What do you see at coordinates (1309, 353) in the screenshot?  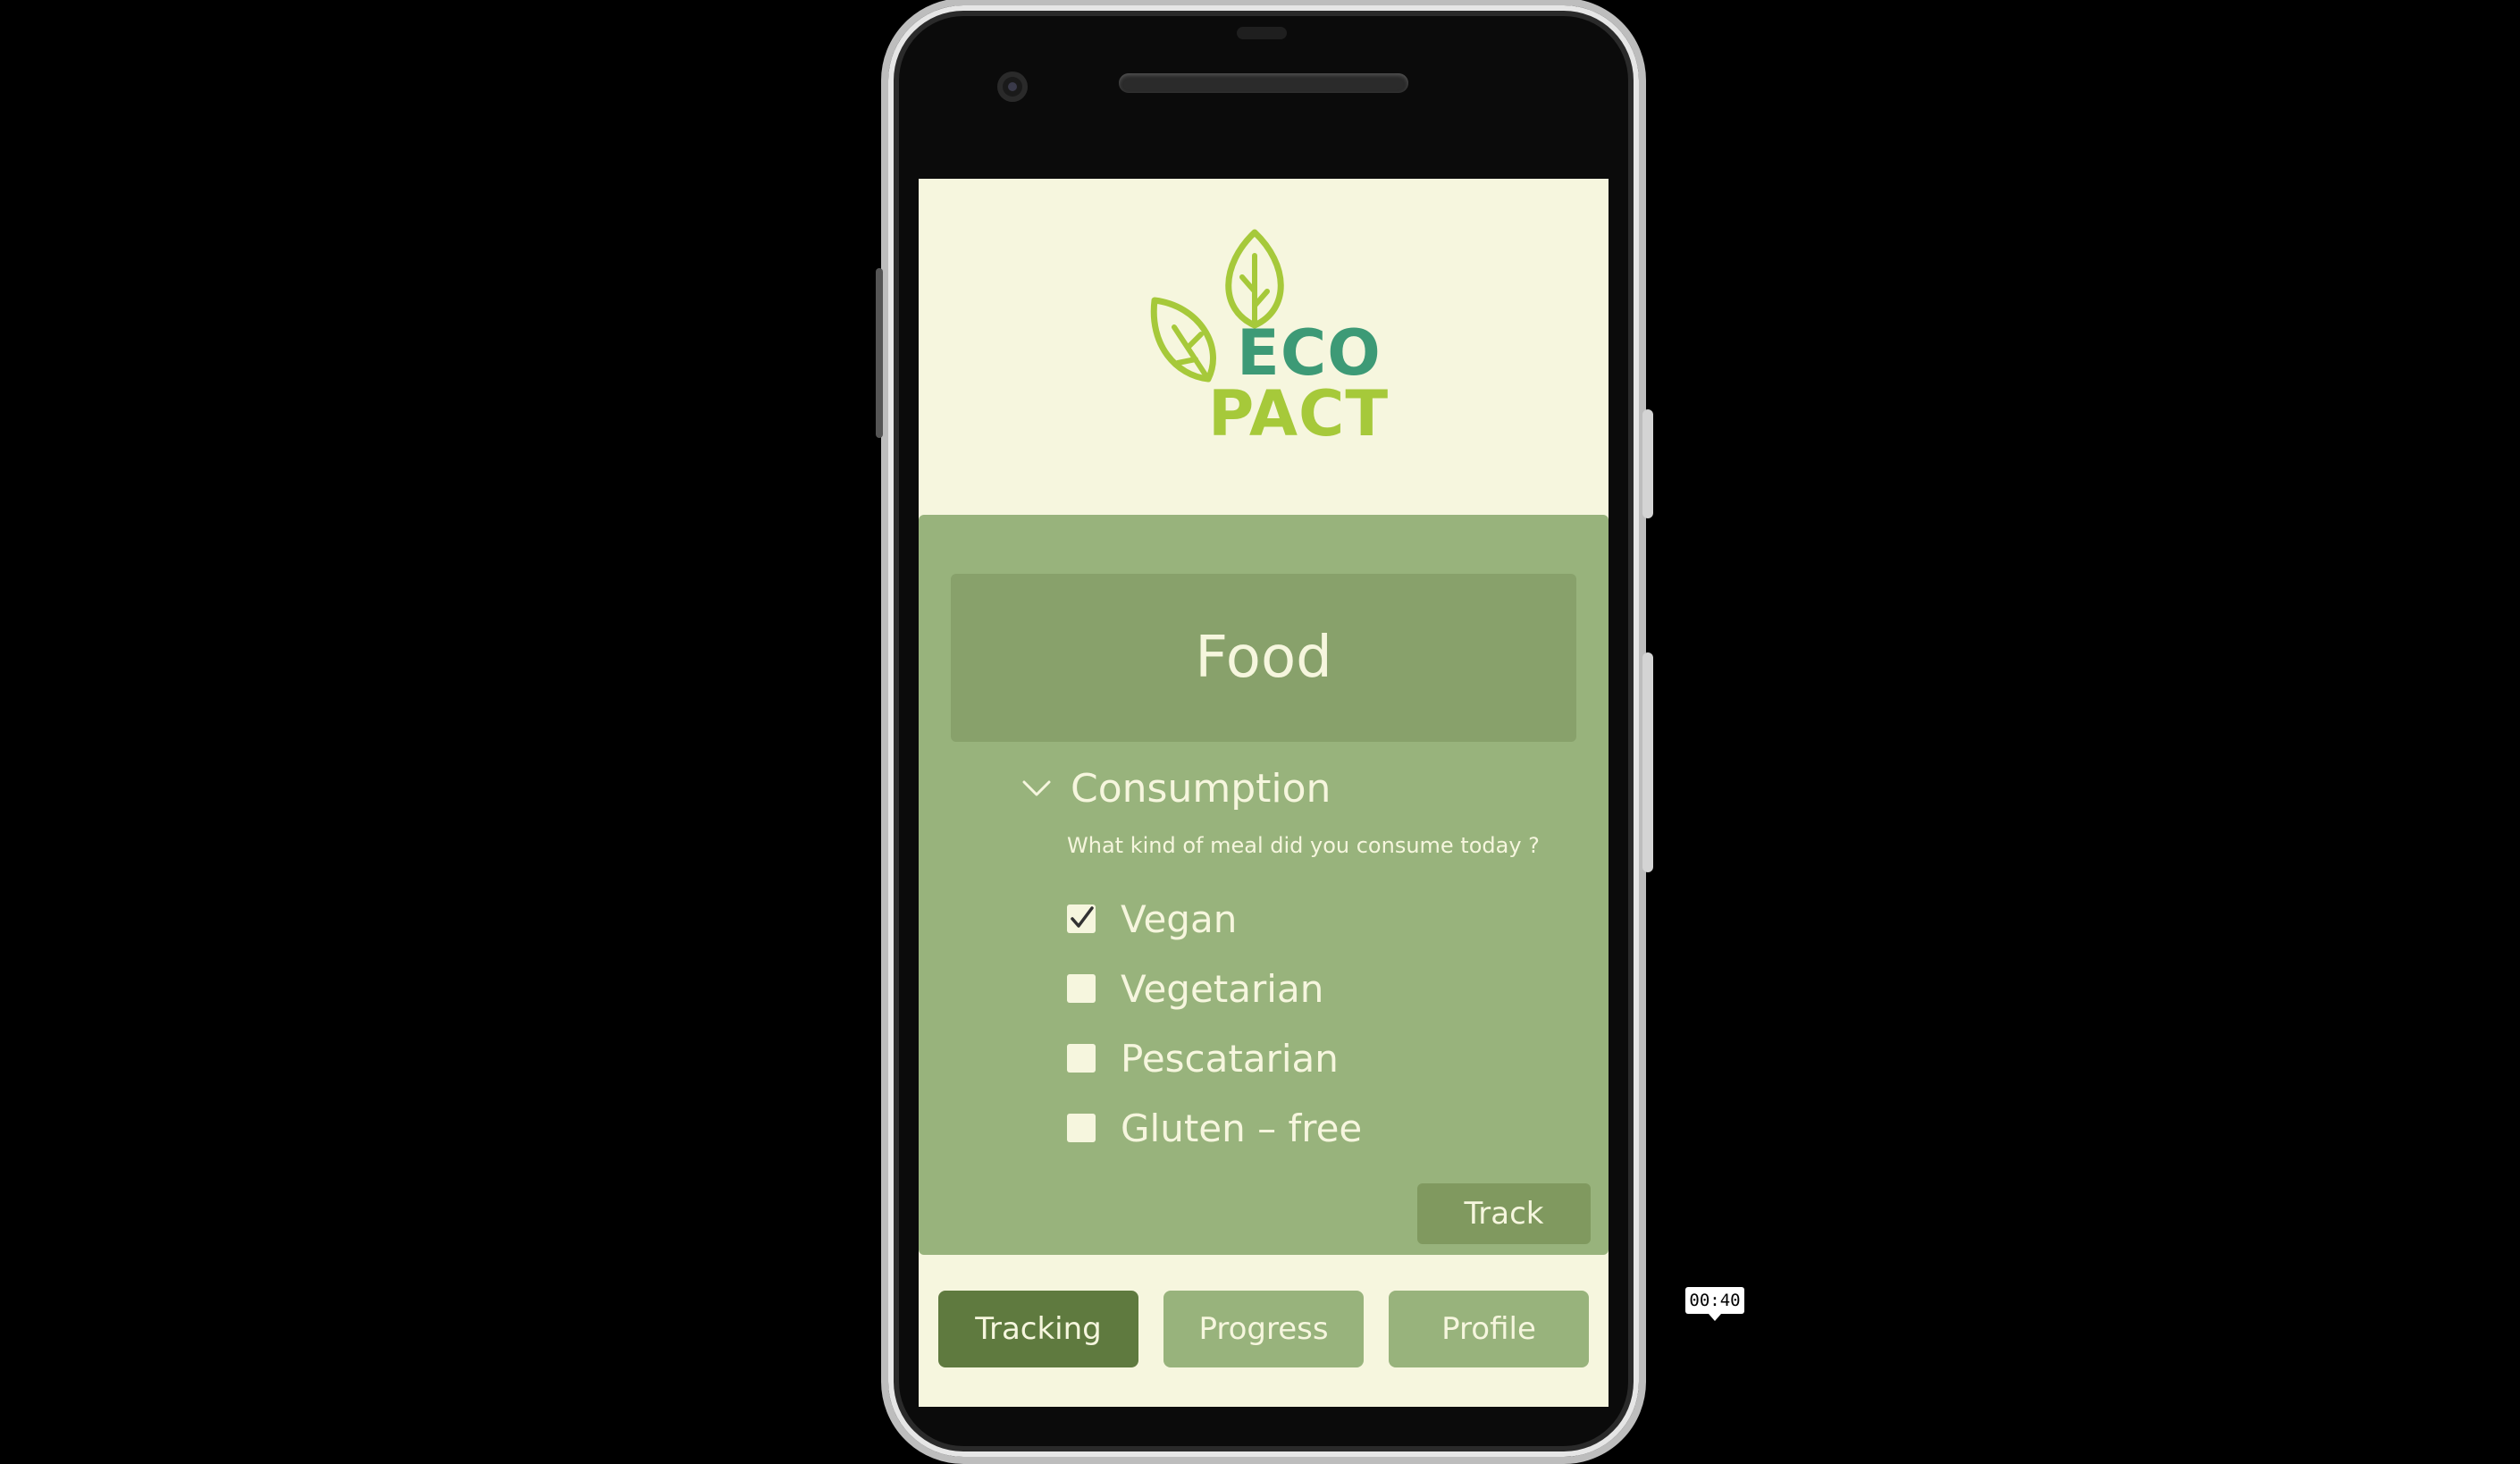 I see `logo-text-eco: ECO` at bounding box center [1309, 353].